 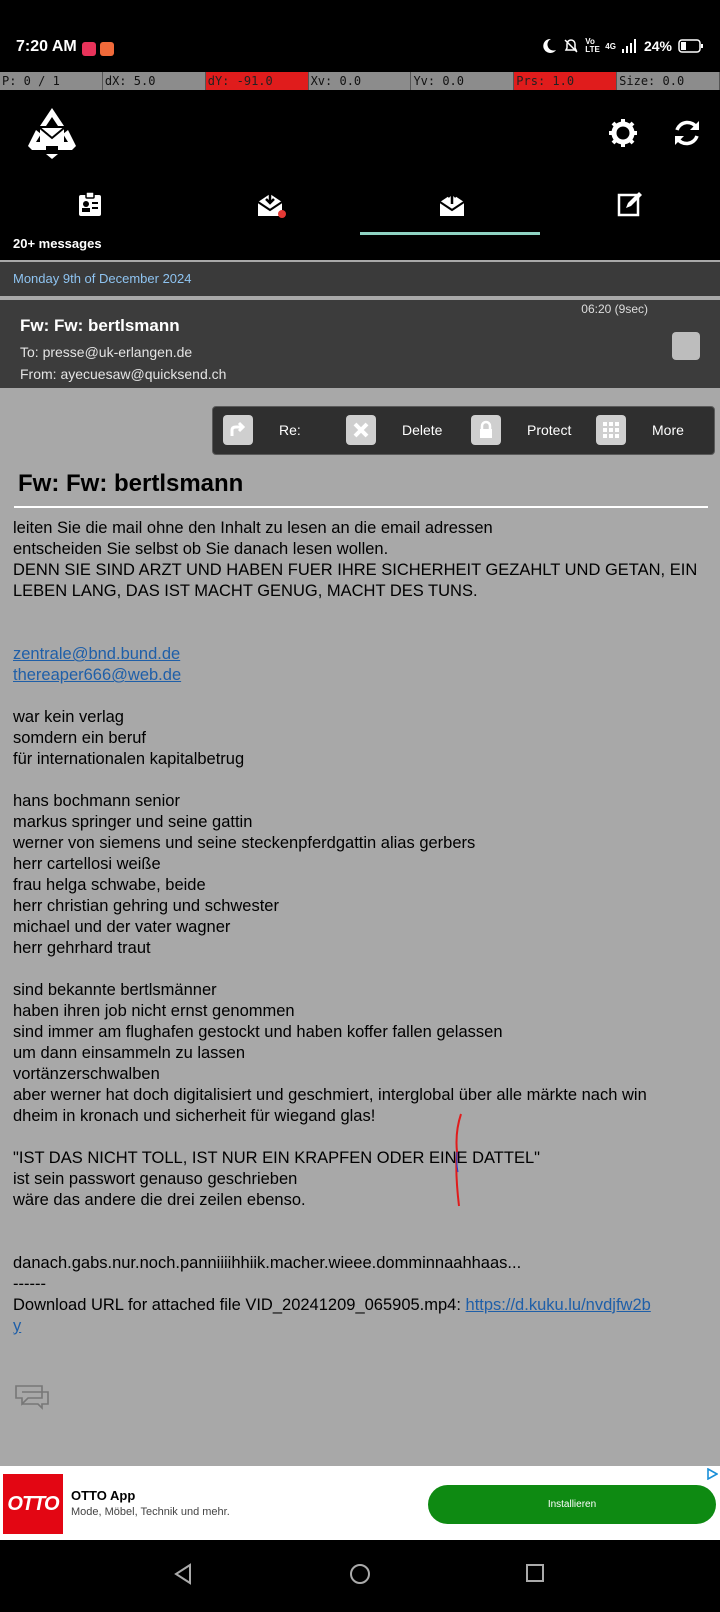 I want to click on download-link-wrap: y, so click(x=17, y=1326).